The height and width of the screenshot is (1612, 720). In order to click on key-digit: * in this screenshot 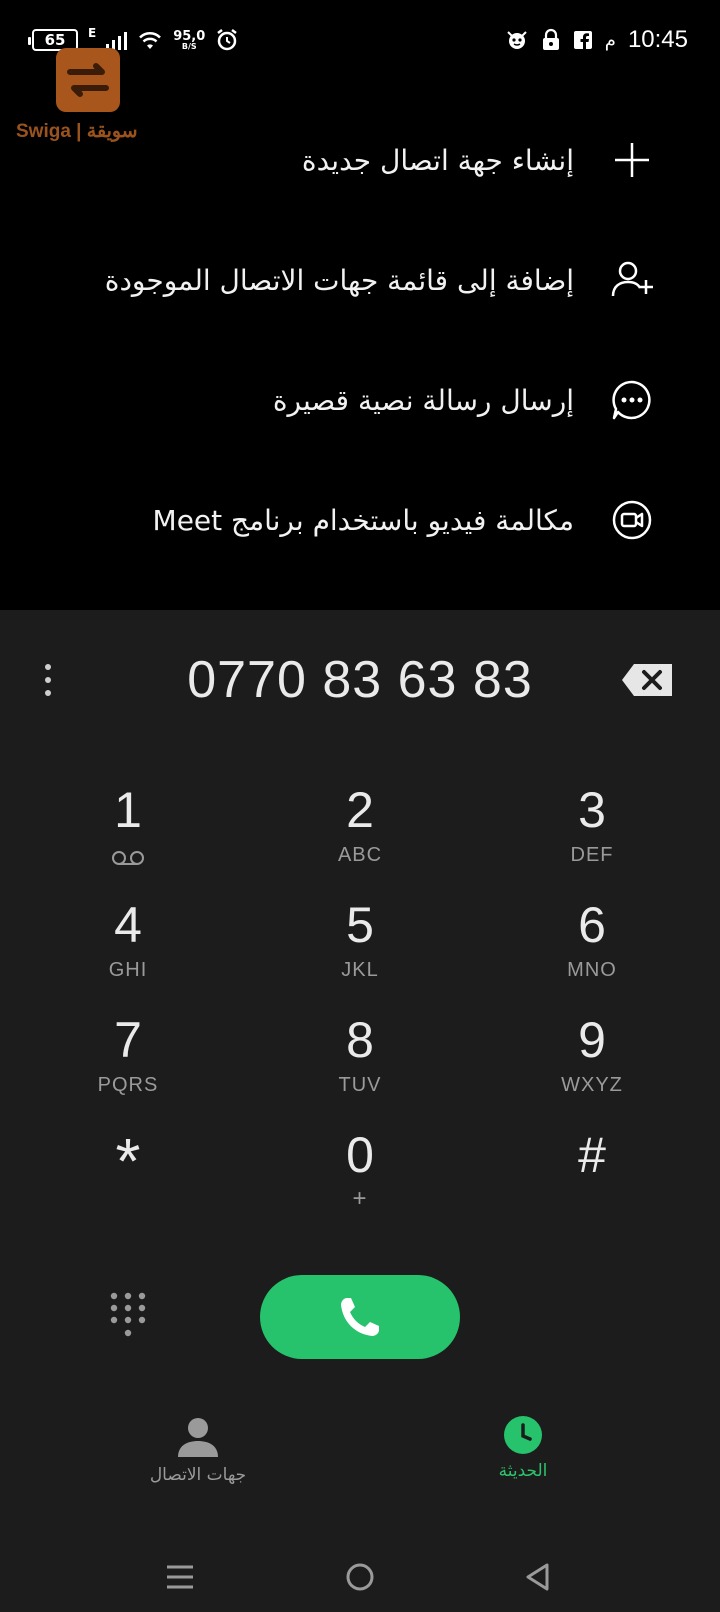, I will do `click(128, 1161)`.